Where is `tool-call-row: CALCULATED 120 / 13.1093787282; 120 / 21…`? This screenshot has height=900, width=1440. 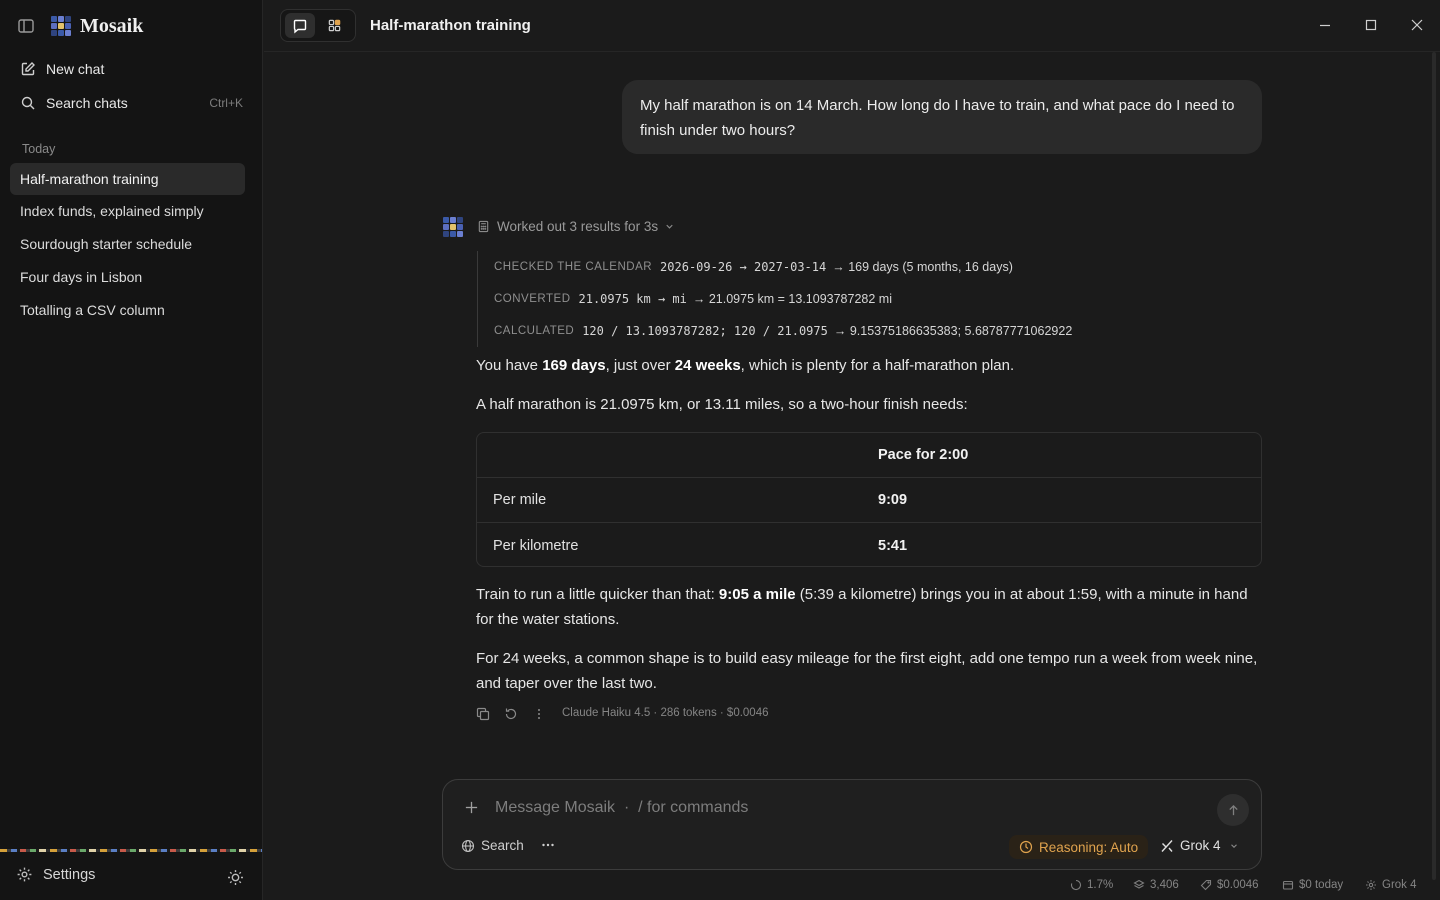 tool-call-row: CALCULATED 120 / 13.1093787282; 120 / 21… is located at coordinates (885, 331).